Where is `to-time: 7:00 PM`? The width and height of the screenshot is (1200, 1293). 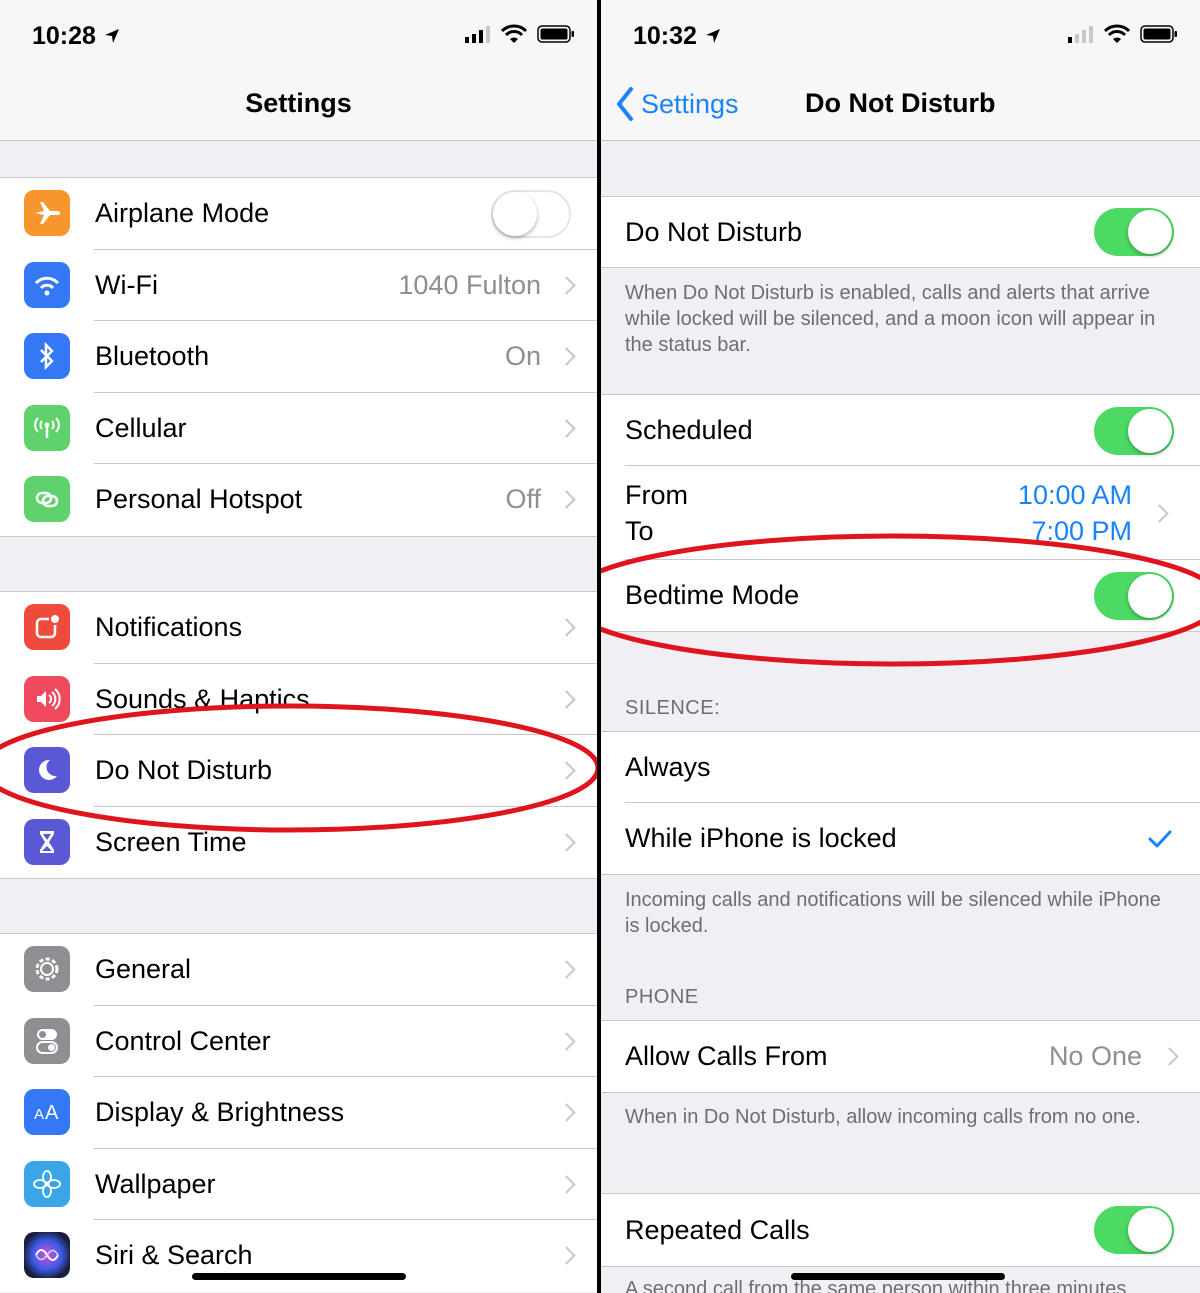 to-time: 7:00 PM is located at coordinates (1081, 531).